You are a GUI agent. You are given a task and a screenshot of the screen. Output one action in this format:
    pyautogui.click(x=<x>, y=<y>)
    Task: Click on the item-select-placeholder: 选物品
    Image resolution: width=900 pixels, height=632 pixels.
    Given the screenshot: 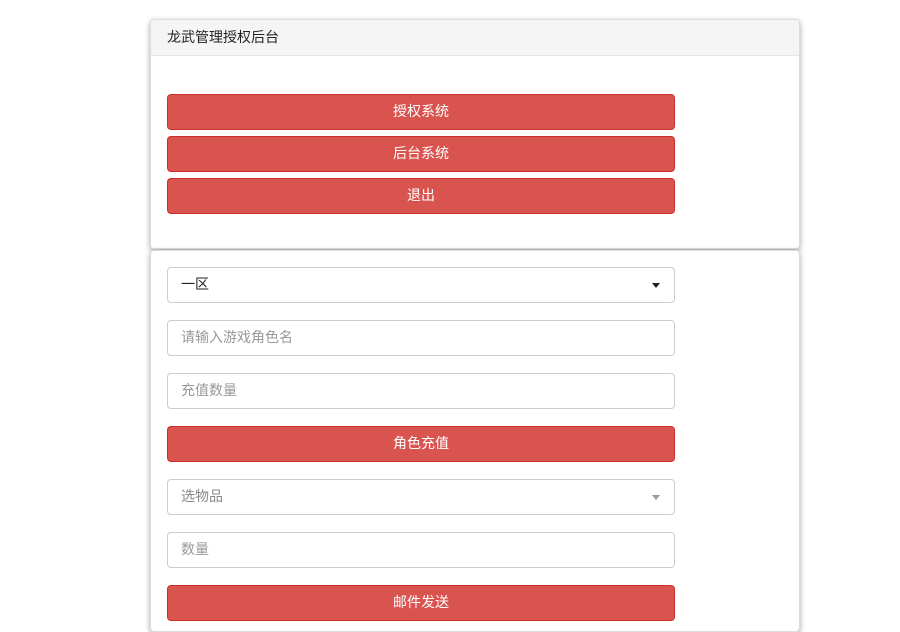 What is the action you would take?
    pyautogui.click(x=202, y=497)
    